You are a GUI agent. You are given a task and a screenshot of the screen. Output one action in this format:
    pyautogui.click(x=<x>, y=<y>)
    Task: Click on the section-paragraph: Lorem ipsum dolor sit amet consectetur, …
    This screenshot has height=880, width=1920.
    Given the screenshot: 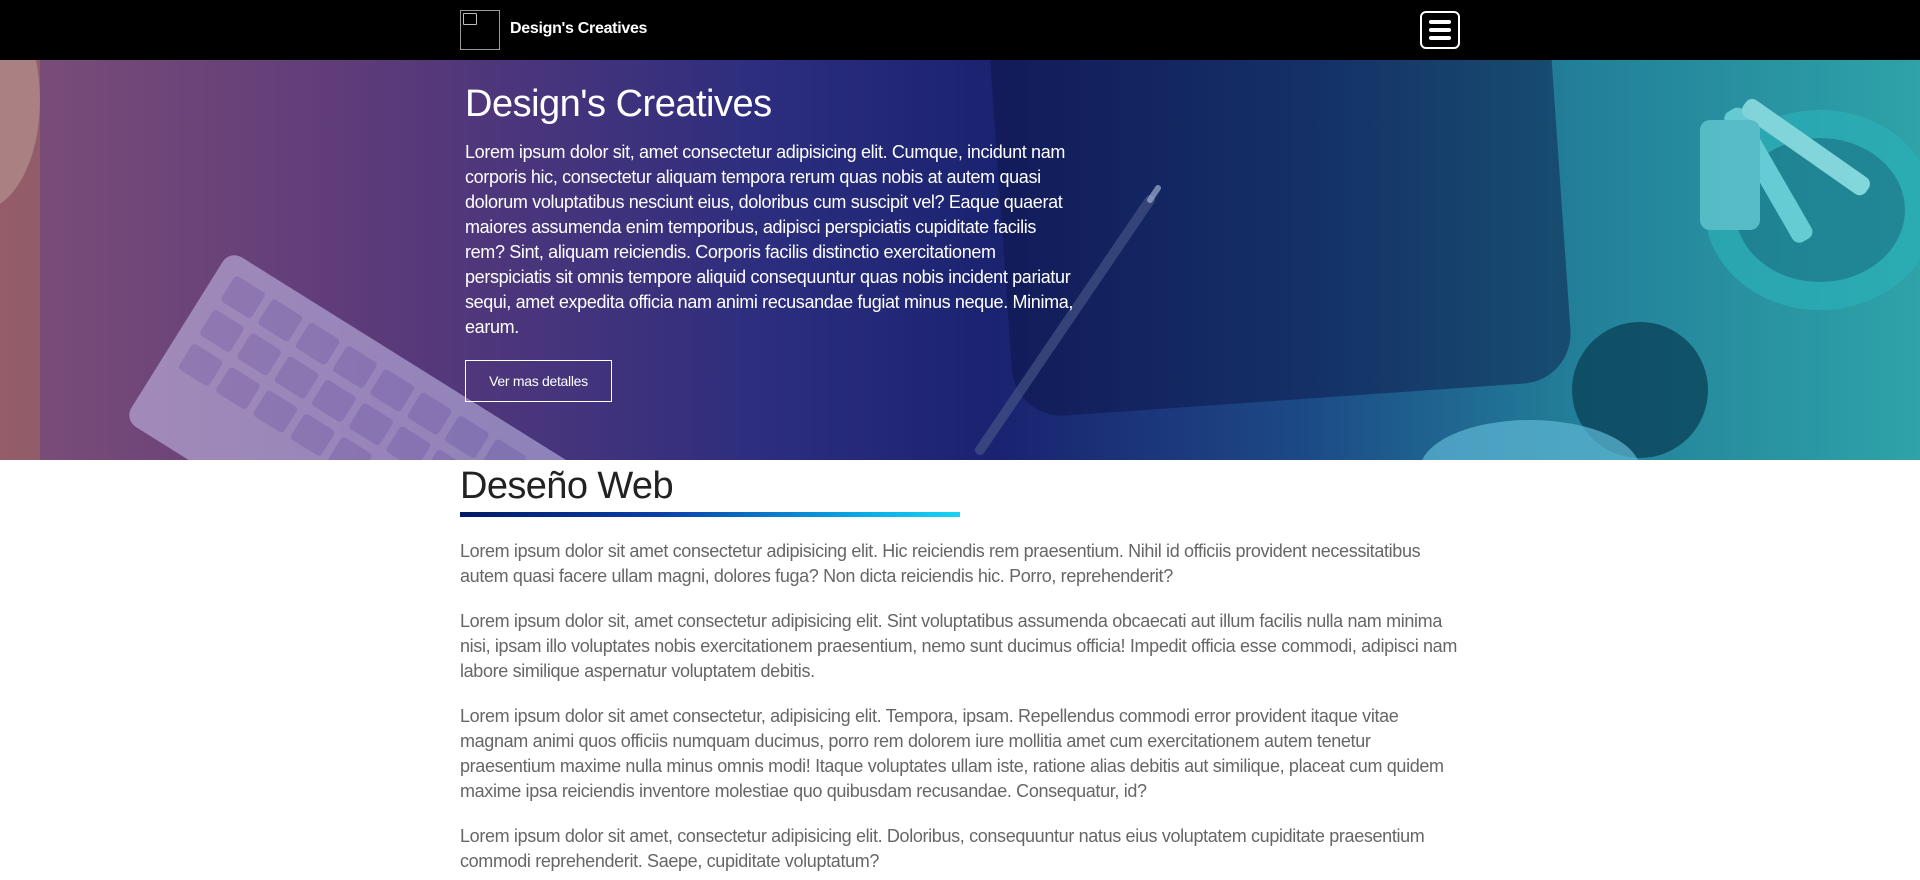 What is the action you would take?
    pyautogui.click(x=952, y=753)
    